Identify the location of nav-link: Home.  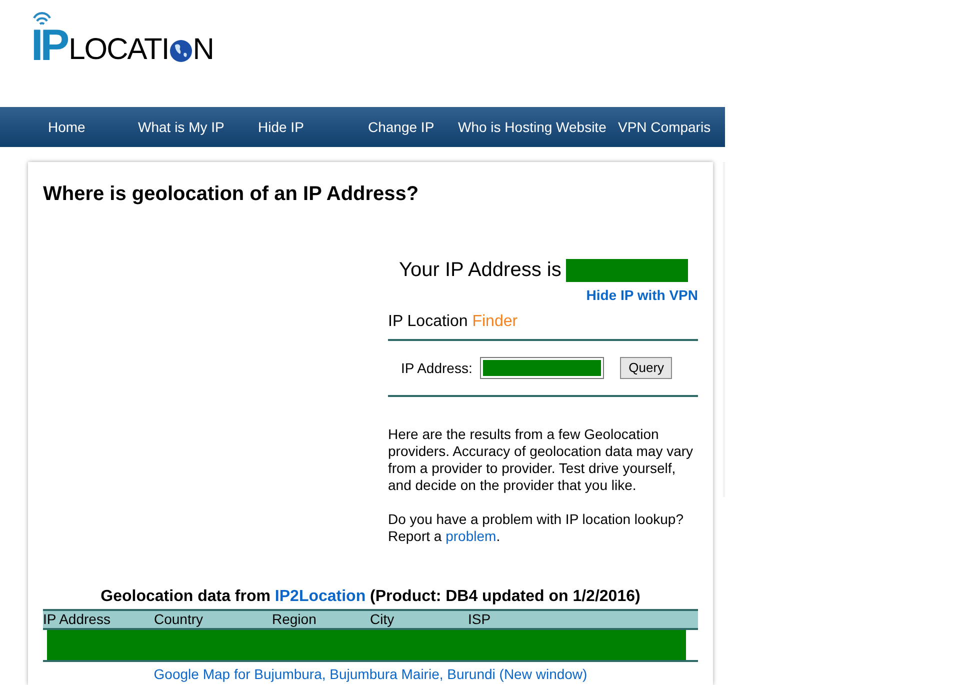
(93, 127).